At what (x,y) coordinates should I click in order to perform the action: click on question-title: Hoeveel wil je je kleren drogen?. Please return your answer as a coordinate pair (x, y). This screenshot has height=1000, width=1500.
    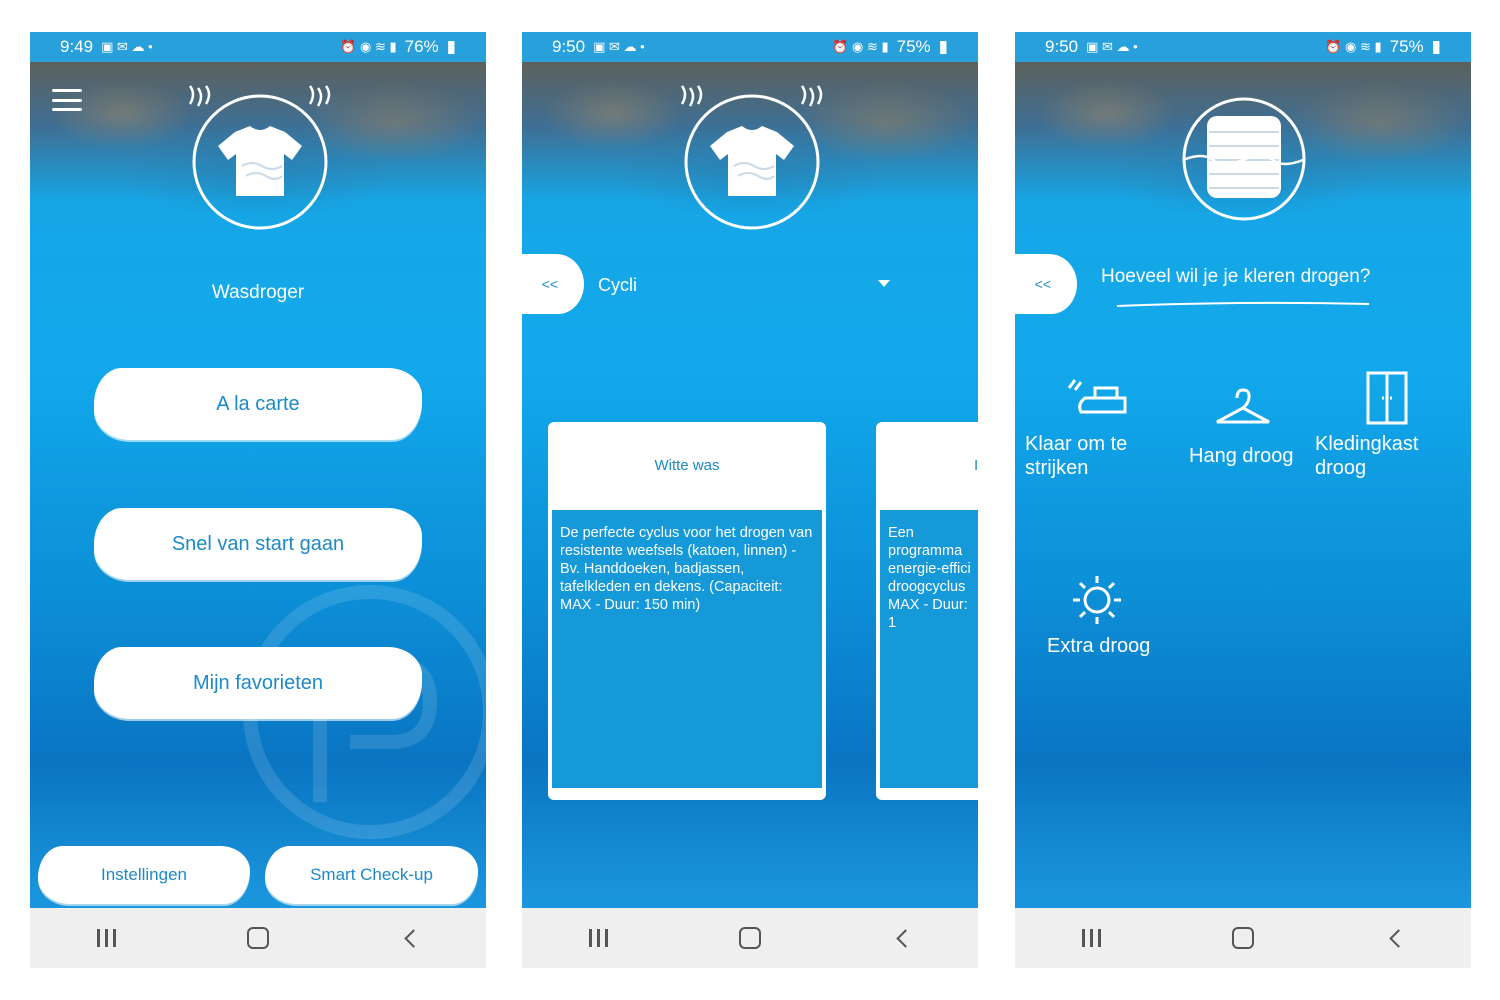
    Looking at the image, I should click on (1236, 276).